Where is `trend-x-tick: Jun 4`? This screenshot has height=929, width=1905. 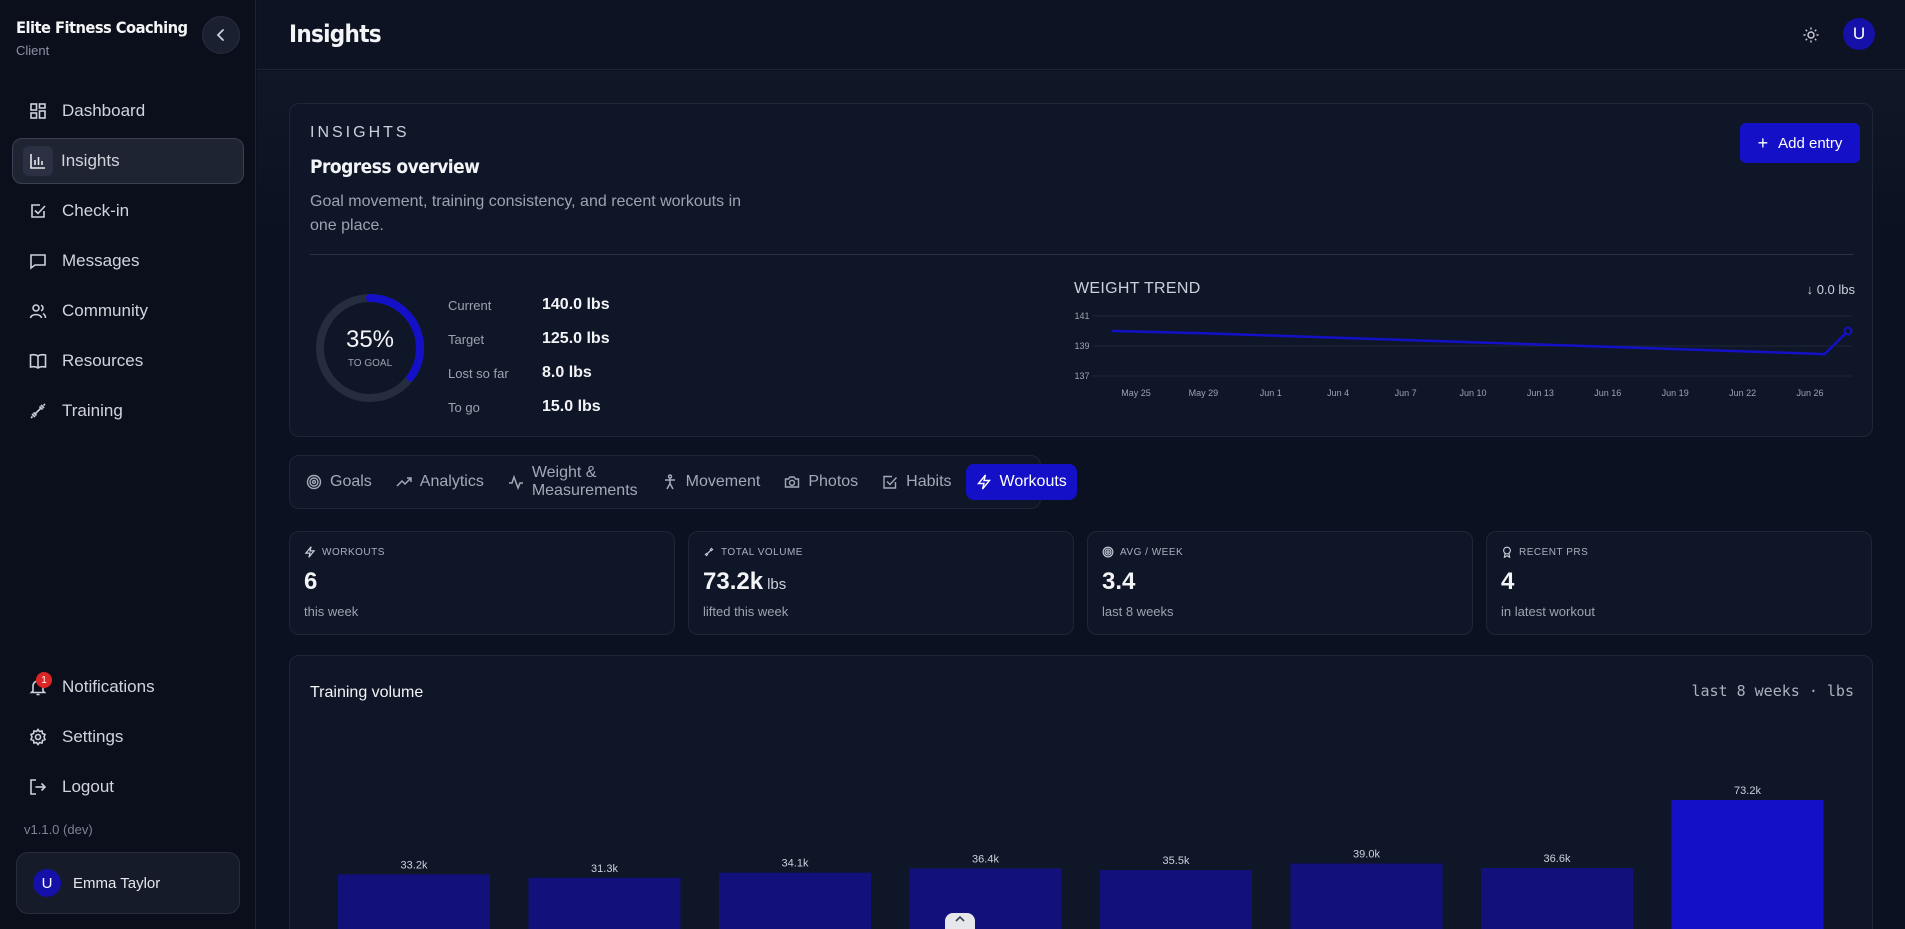
trend-x-tick: Jun 4 is located at coordinates (1338, 393).